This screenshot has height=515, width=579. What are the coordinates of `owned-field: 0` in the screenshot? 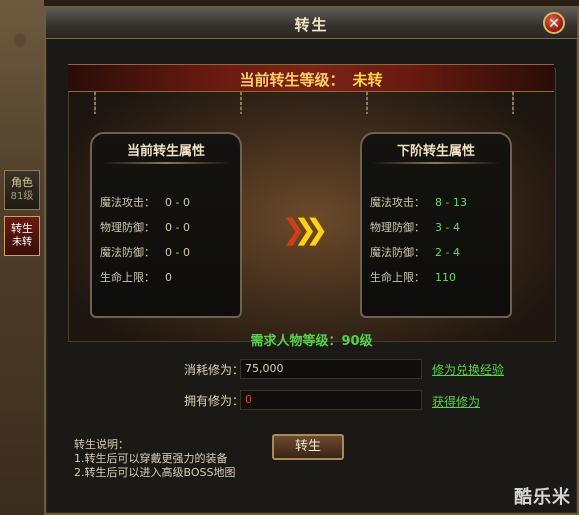 It's located at (331, 400).